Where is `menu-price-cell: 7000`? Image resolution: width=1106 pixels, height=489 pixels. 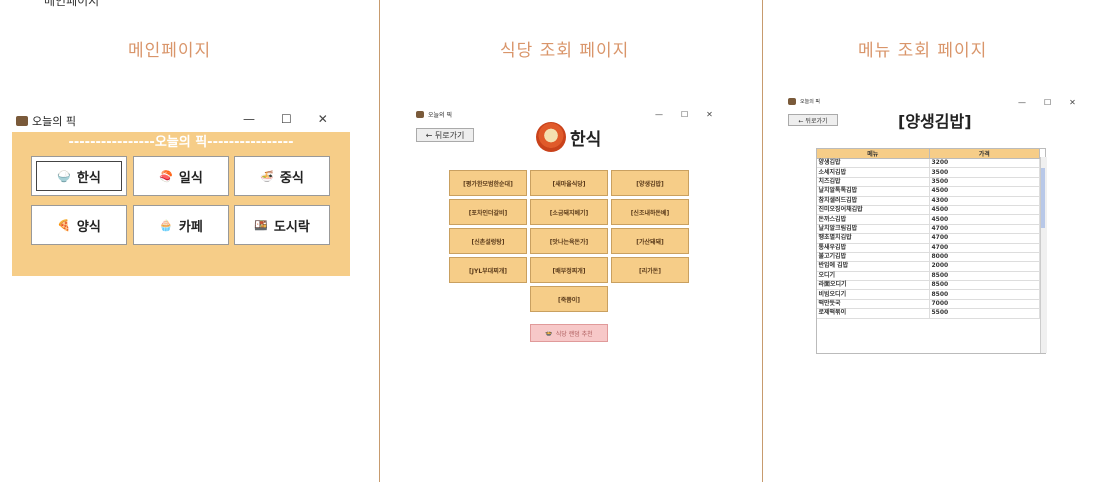
menu-price-cell: 7000 is located at coordinates (984, 304).